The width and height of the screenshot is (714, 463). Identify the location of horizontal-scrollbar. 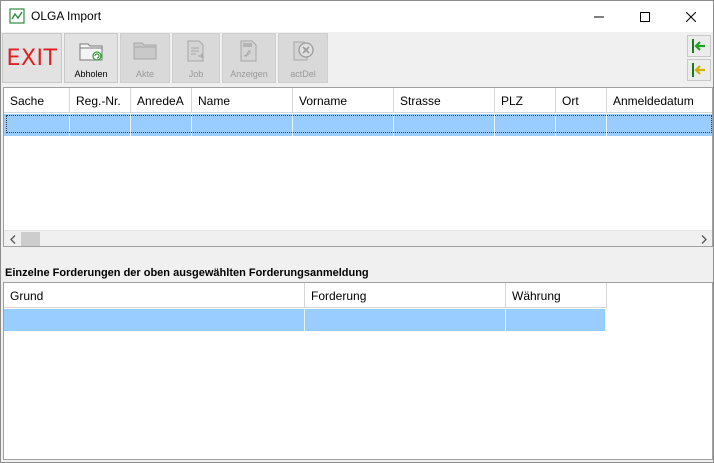
(358, 238).